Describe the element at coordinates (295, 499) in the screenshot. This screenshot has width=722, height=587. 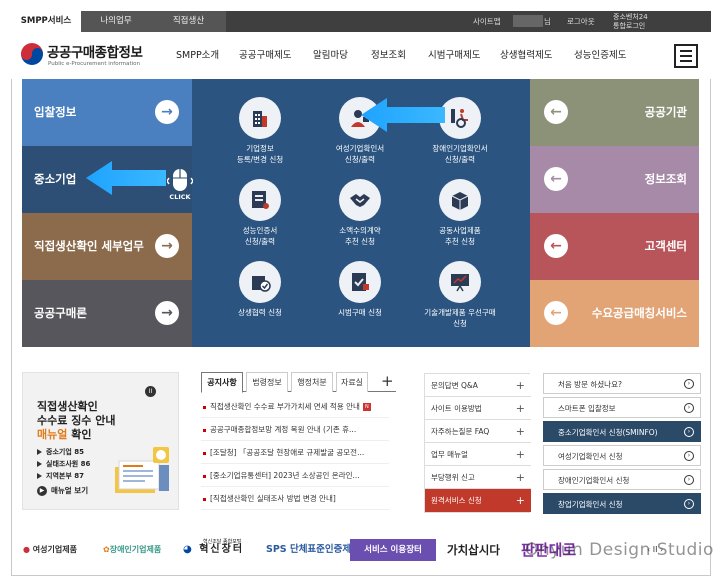
I see `notice-item: [직접생산확인 실태조사 방법 변경 안내]` at that location.